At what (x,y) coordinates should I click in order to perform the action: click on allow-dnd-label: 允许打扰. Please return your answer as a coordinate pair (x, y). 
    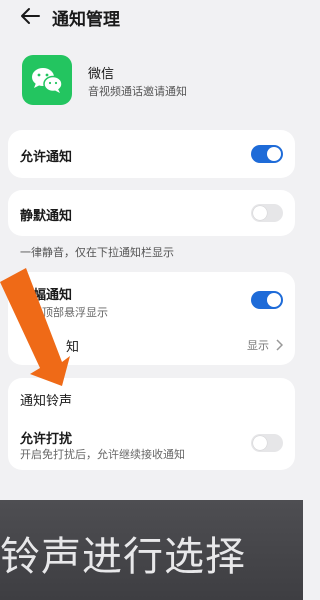
    Looking at the image, I should click on (46, 439).